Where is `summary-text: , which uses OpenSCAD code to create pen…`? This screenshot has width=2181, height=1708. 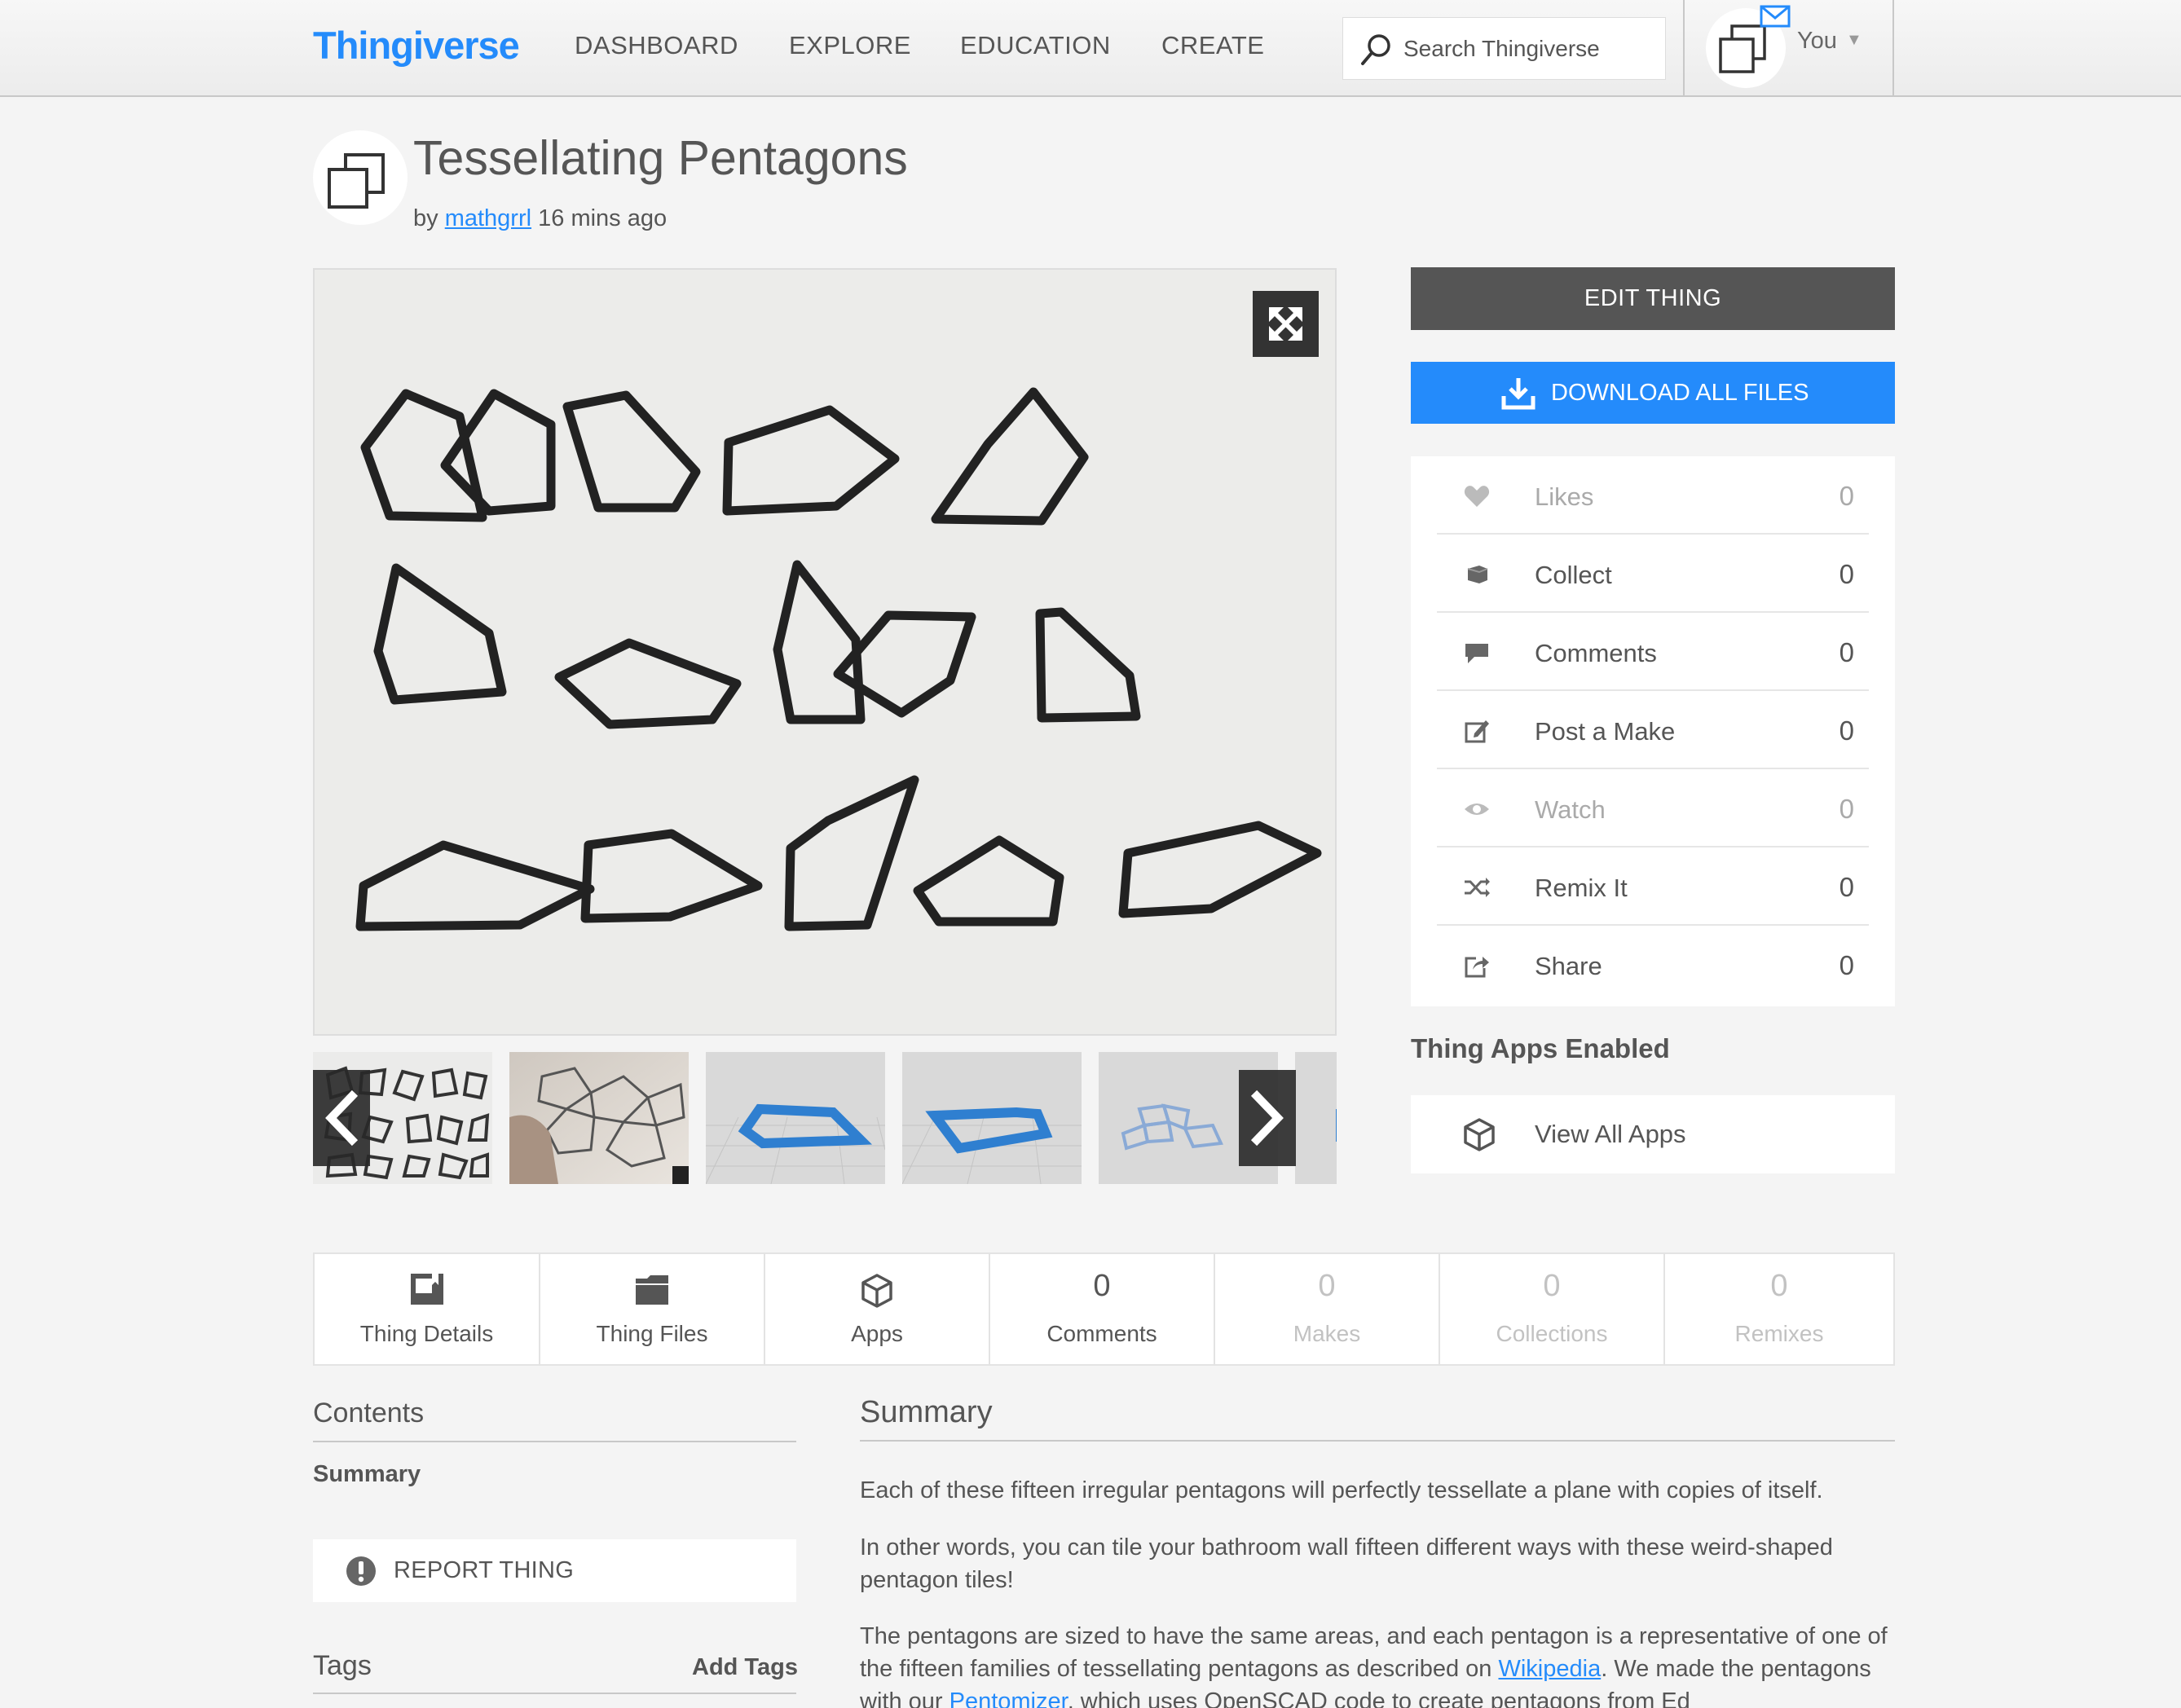 summary-text: , which uses OpenSCAD code to create pen… is located at coordinates (1378, 1698).